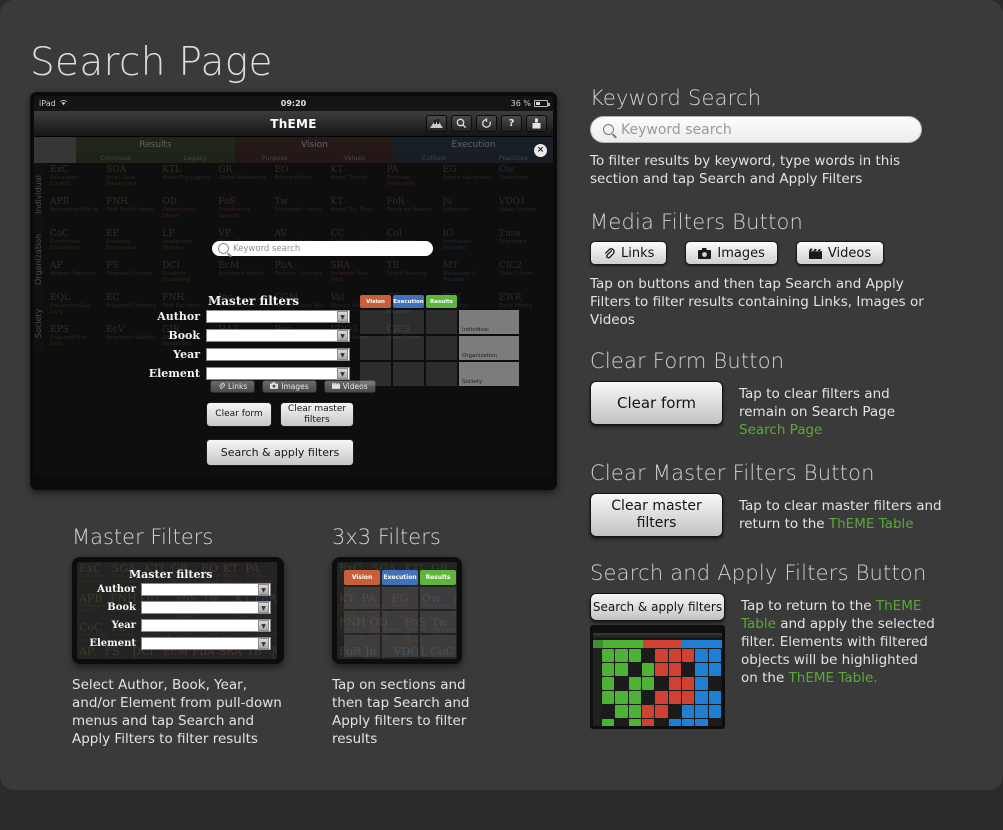  What do you see at coordinates (143, 537) in the screenshot?
I see `master-filters-card-title: Master Filters` at bounding box center [143, 537].